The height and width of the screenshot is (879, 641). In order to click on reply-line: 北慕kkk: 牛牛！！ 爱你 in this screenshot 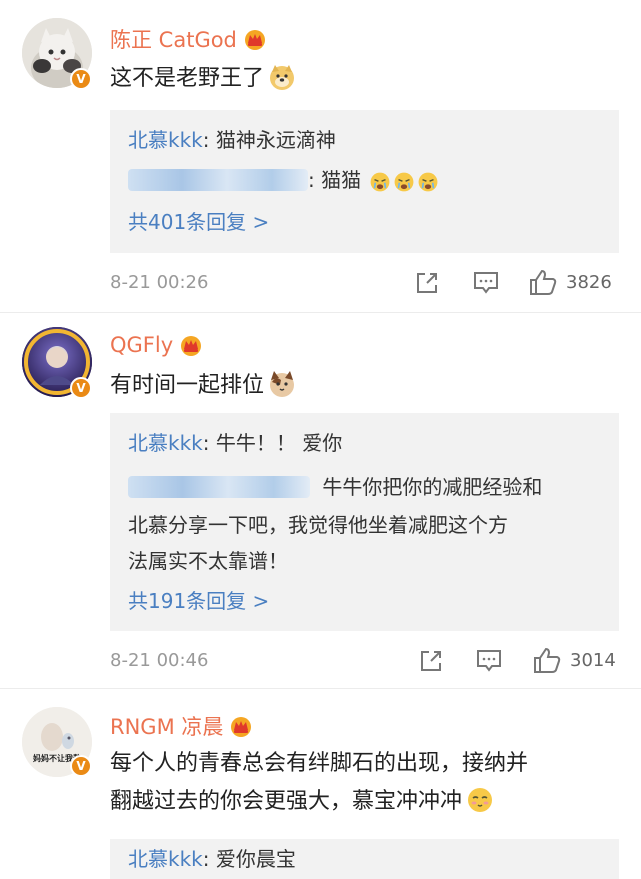, I will do `click(235, 443)`.